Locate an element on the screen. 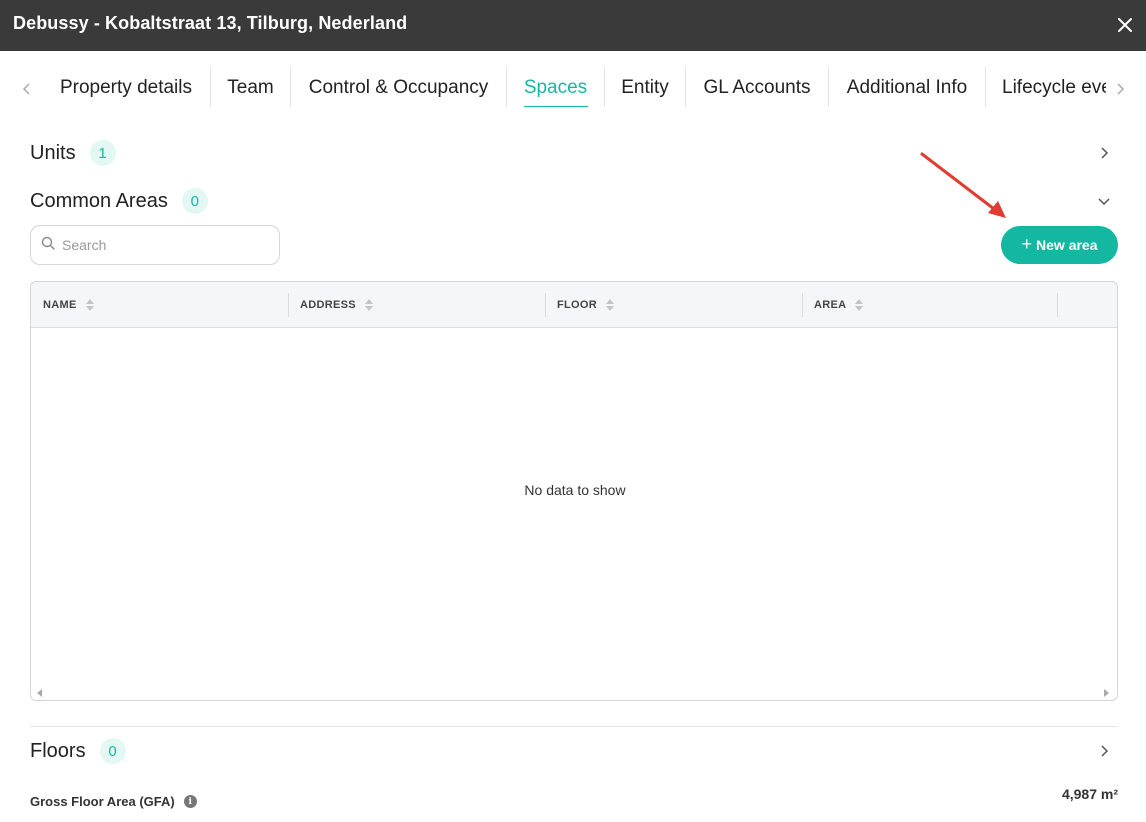  info-icon: i is located at coordinates (190, 801).